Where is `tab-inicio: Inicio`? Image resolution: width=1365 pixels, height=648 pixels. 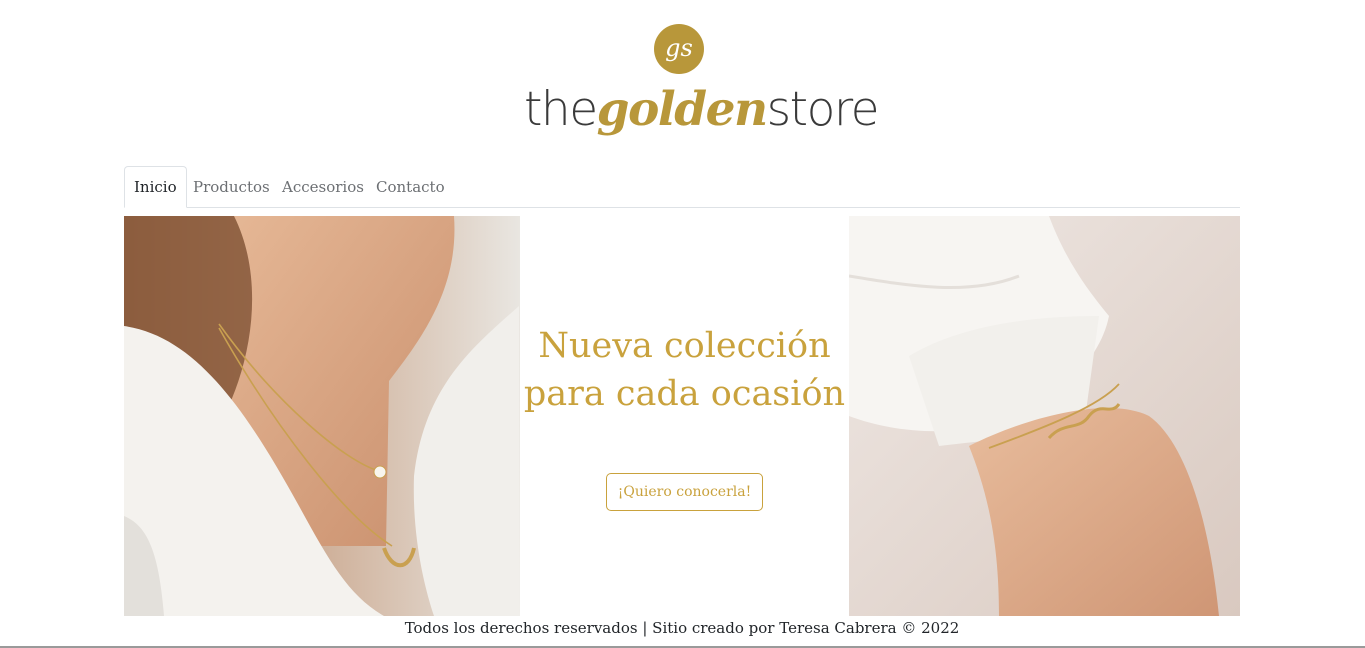 tab-inicio: Inicio is located at coordinates (155, 187).